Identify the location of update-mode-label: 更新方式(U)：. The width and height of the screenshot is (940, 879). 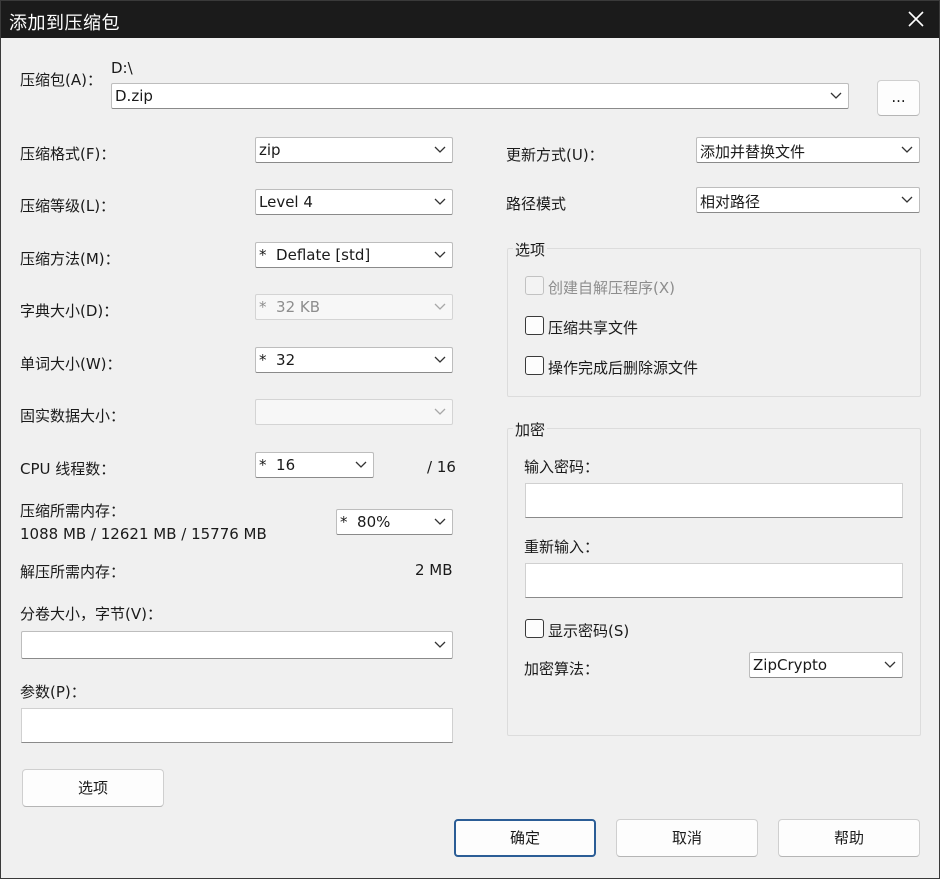
(555, 155).